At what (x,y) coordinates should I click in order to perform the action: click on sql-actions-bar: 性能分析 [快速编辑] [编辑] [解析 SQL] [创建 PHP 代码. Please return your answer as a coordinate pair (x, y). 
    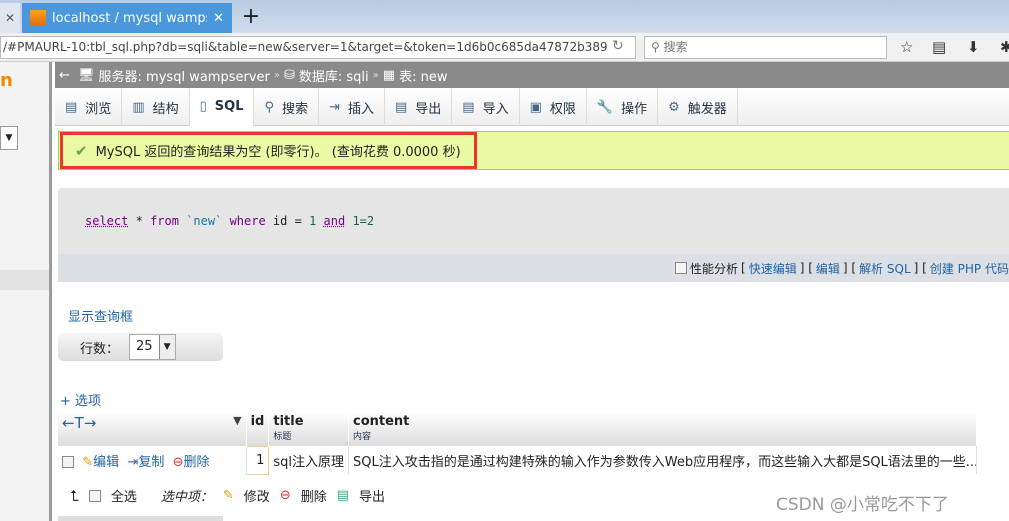
    Looking at the image, I should click on (533, 268).